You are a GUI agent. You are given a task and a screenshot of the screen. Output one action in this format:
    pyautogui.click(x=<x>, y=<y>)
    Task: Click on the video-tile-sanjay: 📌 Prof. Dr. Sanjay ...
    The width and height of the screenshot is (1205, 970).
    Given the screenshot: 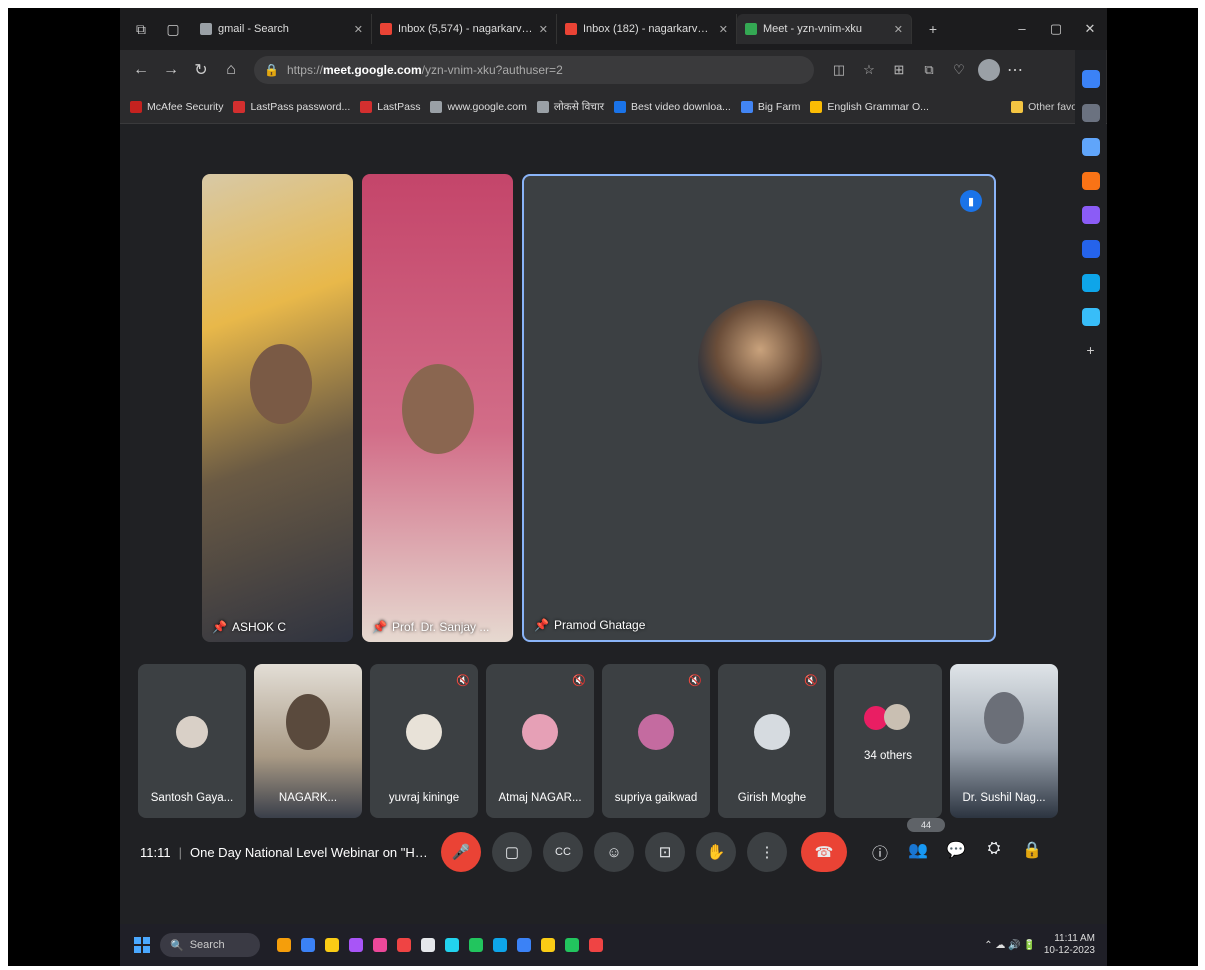 What is the action you would take?
    pyautogui.click(x=437, y=408)
    